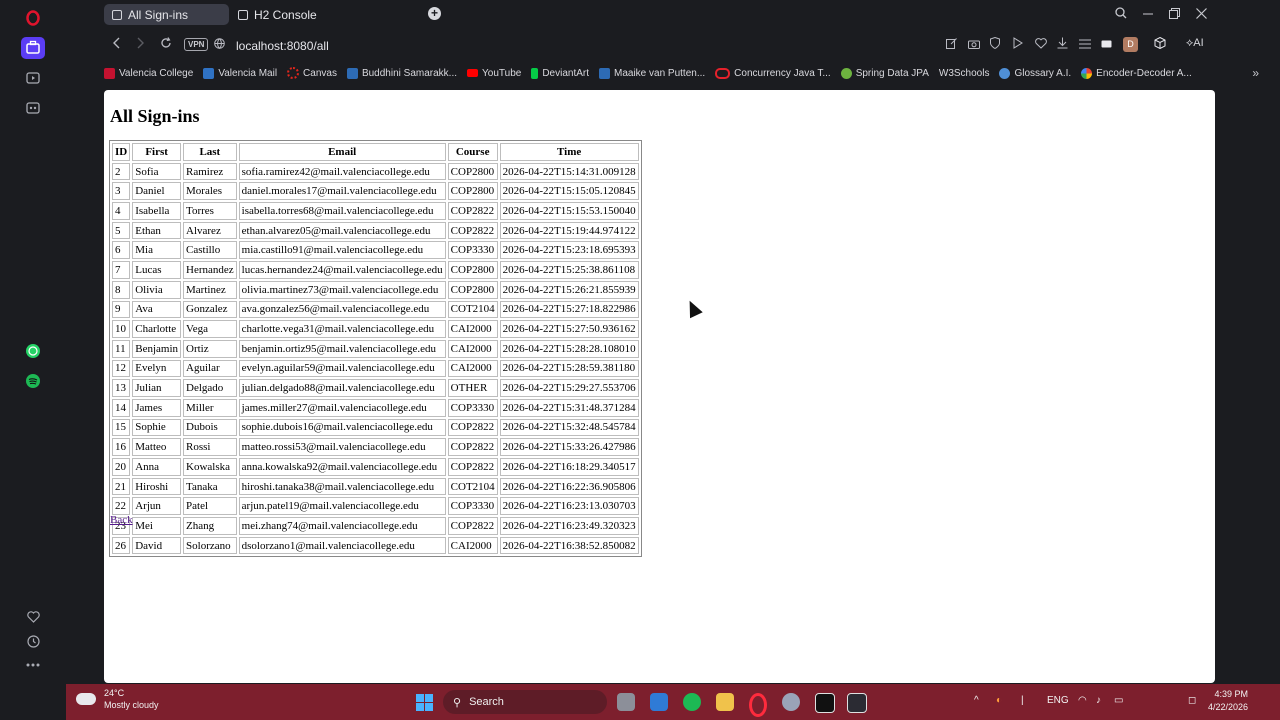  I want to click on forward-arrow-icon, so click(140, 44).